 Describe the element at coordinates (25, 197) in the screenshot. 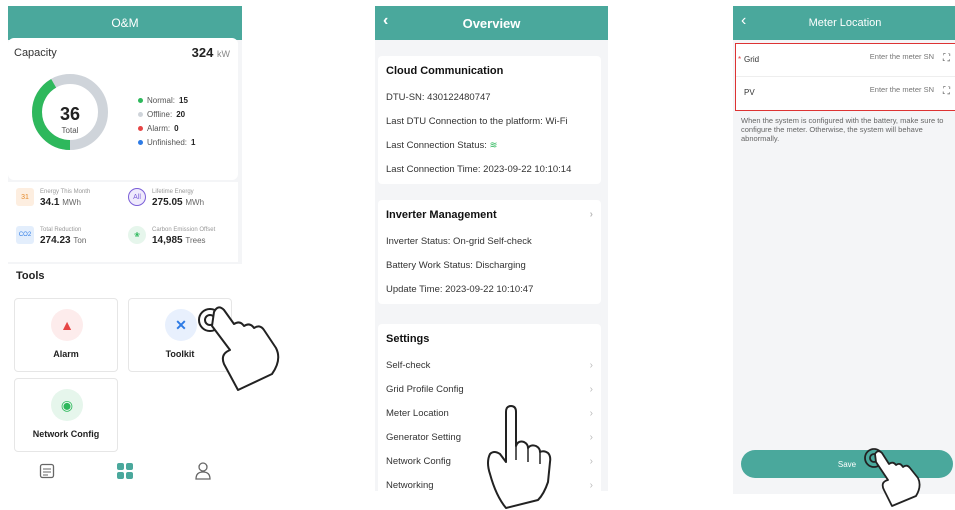

I see `calendar-icon: 31` at that location.